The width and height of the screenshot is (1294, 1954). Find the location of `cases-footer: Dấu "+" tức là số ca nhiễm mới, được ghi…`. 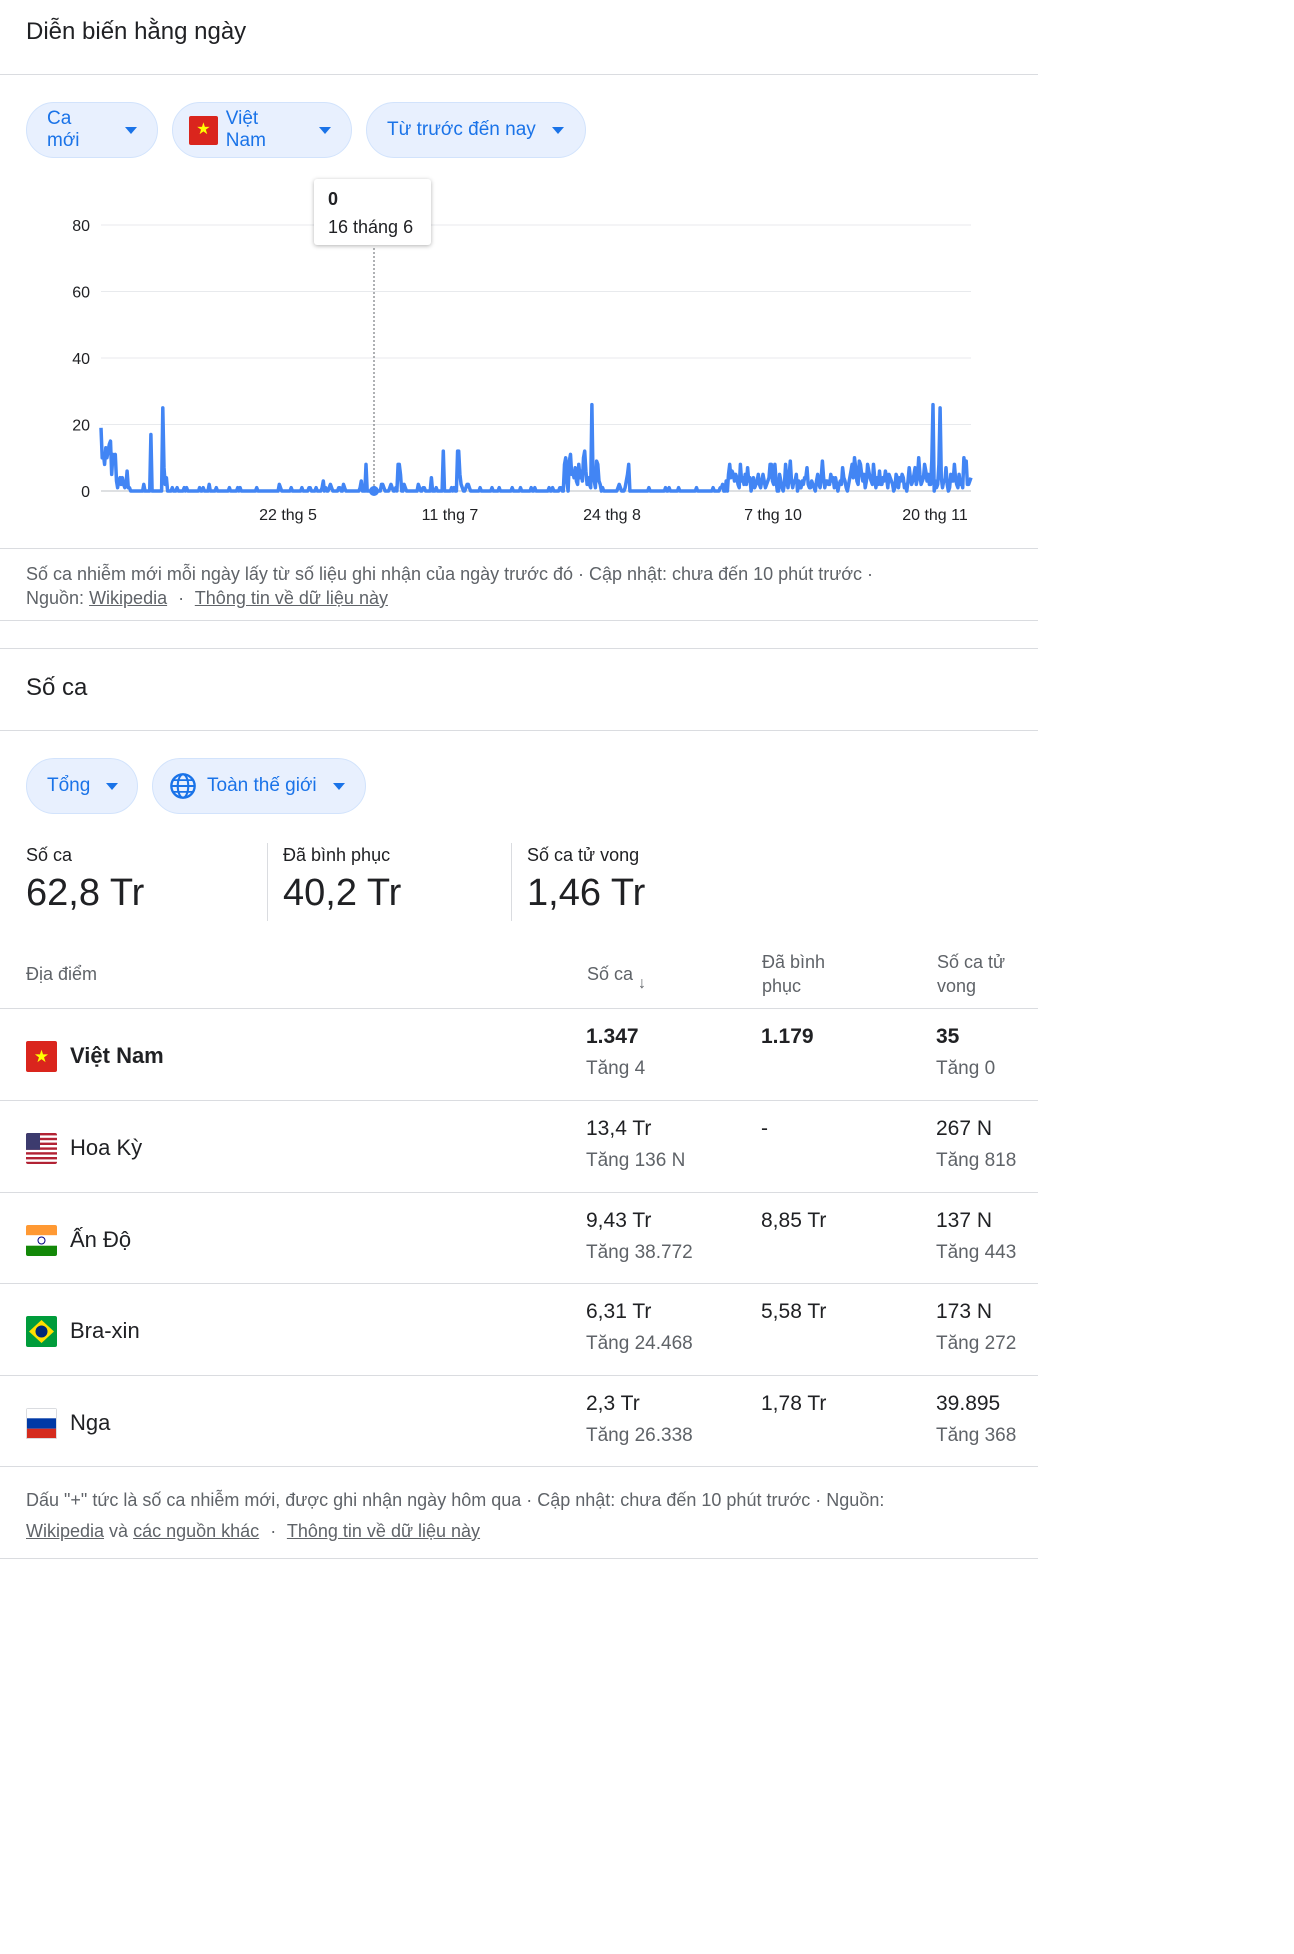

cases-footer: Dấu "+" tức là số ca nhiễm mới, được ghi… is located at coordinates (516, 1516).